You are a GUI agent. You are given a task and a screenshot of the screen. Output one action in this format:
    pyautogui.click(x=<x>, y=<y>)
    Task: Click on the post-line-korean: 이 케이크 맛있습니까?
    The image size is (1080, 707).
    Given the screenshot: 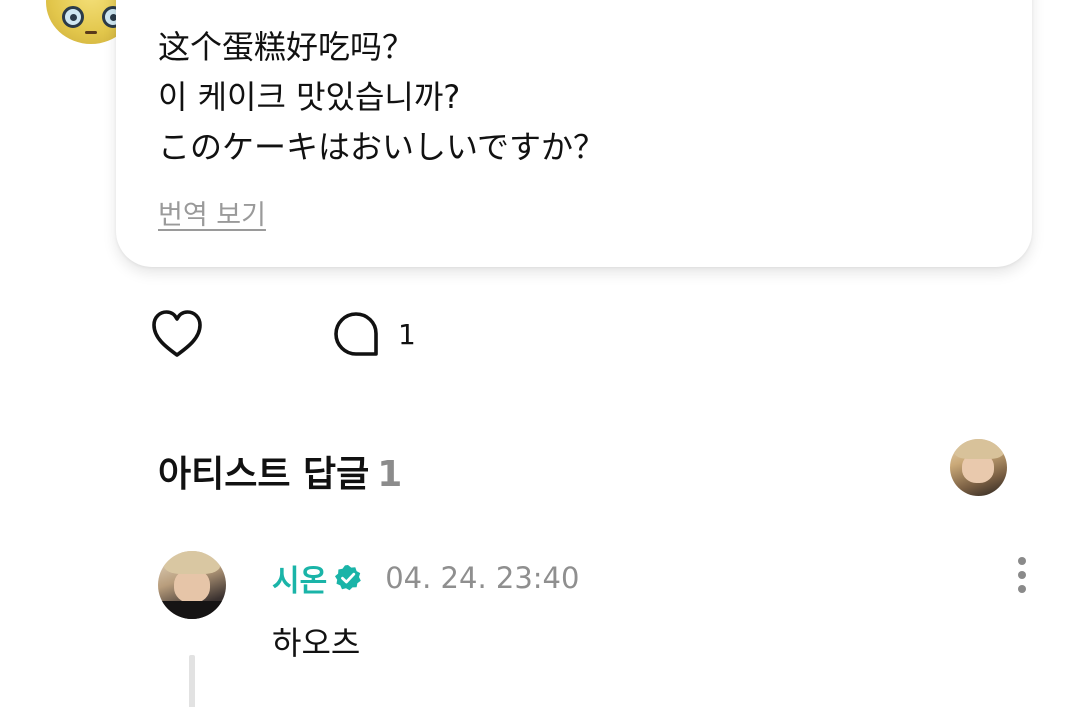 What is the action you would take?
    pyautogui.click(x=309, y=97)
    